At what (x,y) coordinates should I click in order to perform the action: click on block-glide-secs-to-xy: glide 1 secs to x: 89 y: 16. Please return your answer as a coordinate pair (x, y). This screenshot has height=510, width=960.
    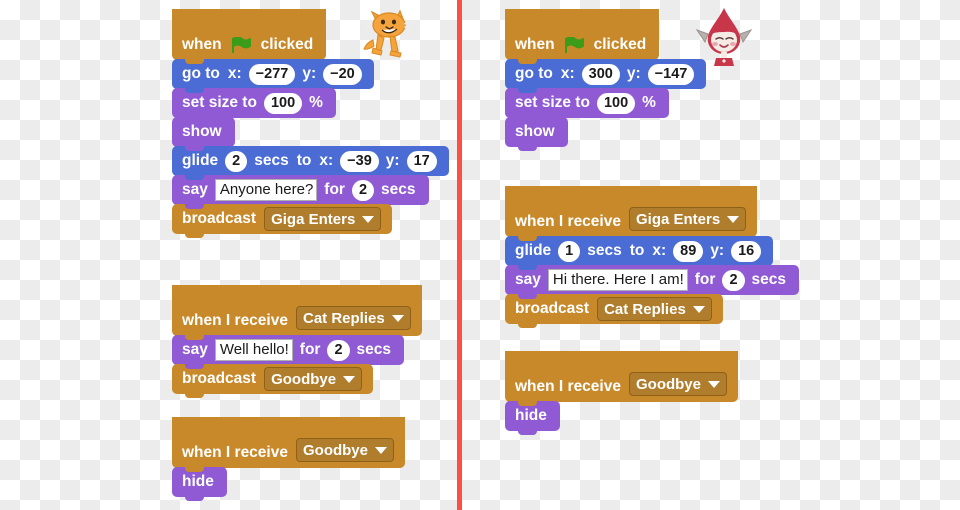
    Looking at the image, I should click on (639, 253).